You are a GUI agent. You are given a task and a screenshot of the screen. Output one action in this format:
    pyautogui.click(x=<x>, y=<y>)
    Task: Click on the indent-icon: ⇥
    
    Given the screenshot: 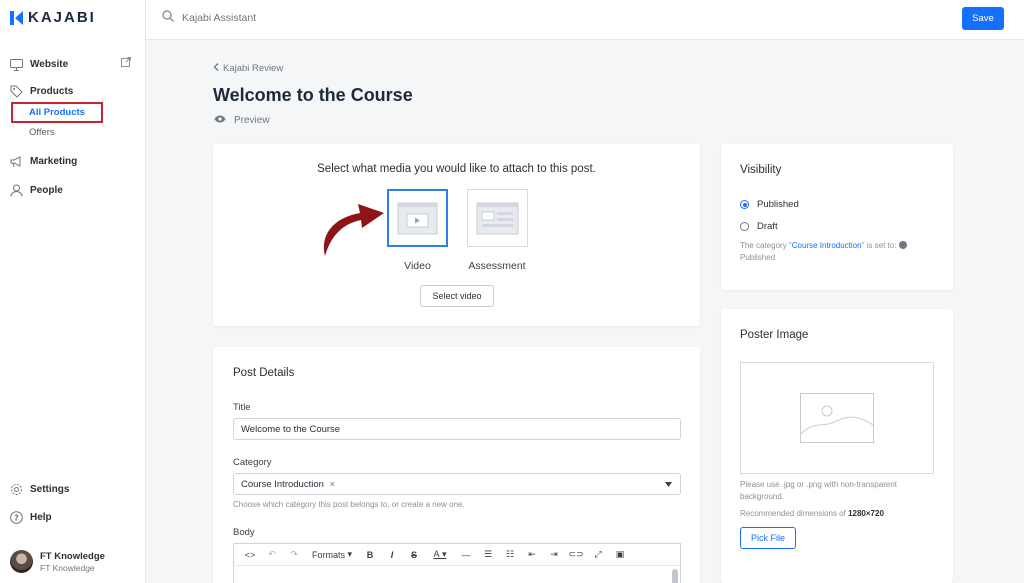 What is the action you would take?
    pyautogui.click(x=554, y=555)
    